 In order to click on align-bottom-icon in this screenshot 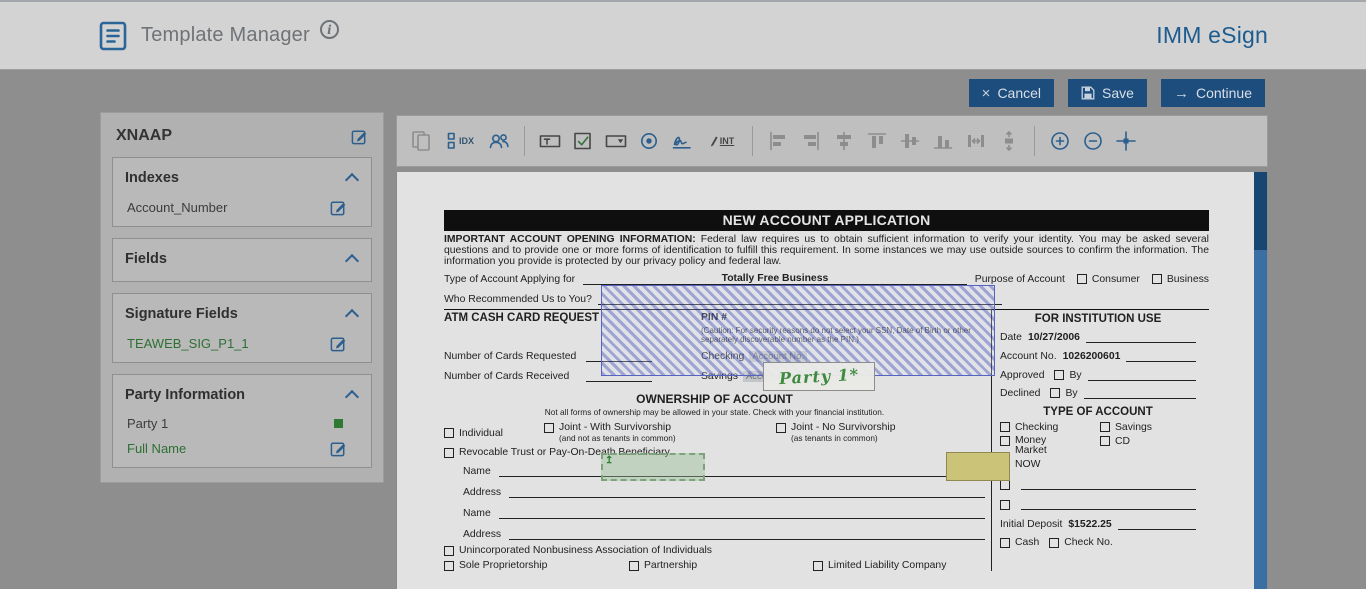, I will do `click(943, 141)`.